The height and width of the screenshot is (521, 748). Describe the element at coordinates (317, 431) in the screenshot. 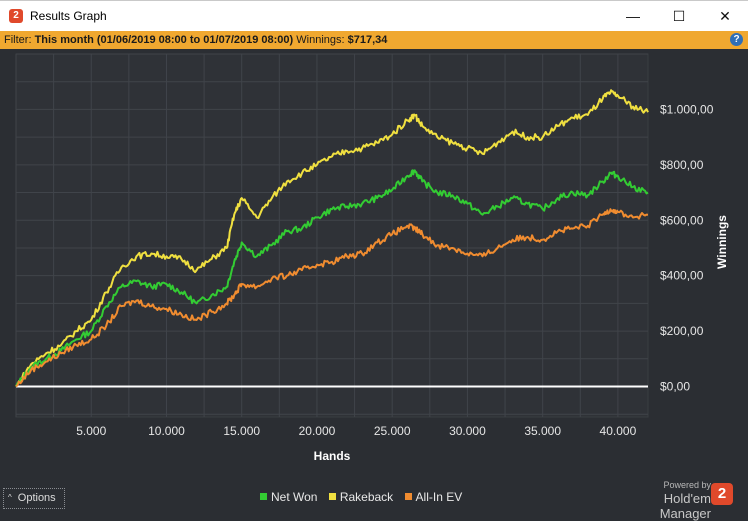

I see `x-tick-label: 20.000` at that location.